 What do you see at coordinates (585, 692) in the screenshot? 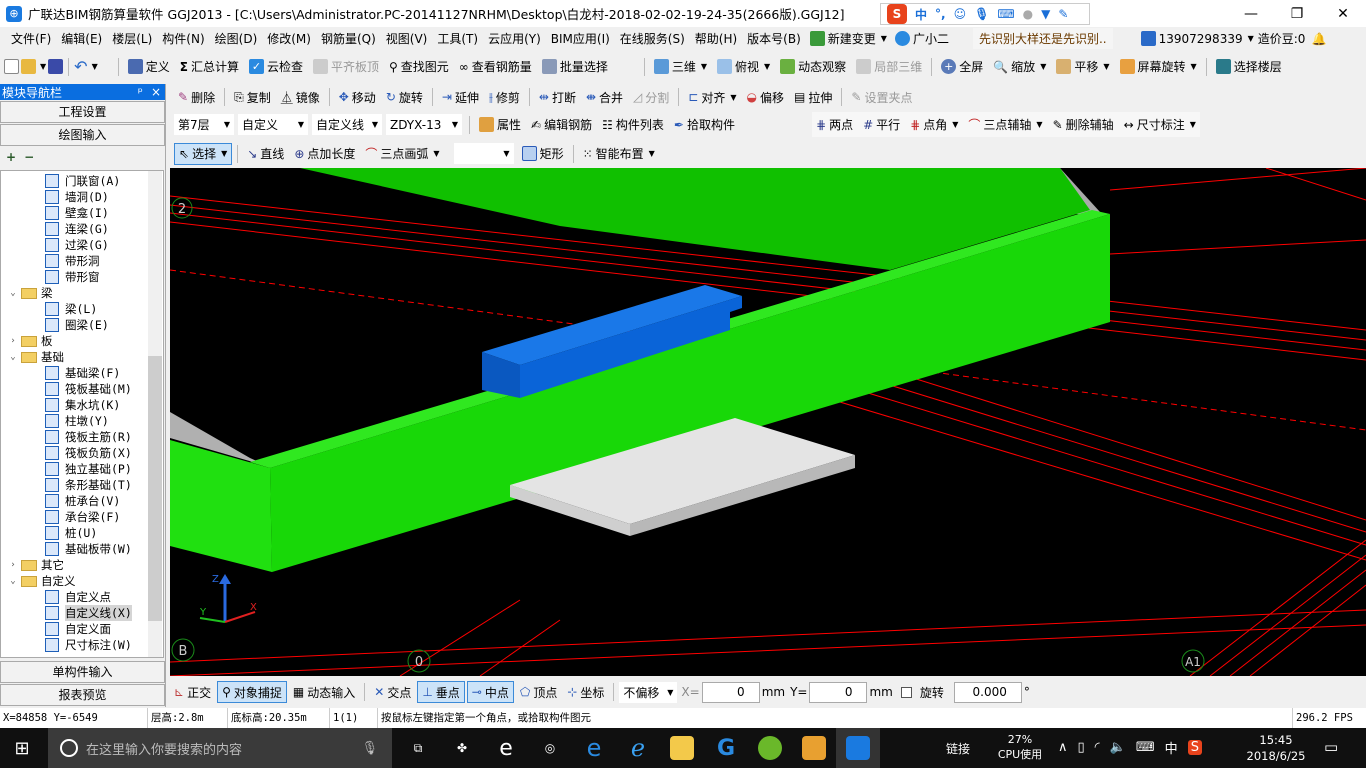
I see `coordinate-snap: ⊹ 坐标` at bounding box center [585, 692].